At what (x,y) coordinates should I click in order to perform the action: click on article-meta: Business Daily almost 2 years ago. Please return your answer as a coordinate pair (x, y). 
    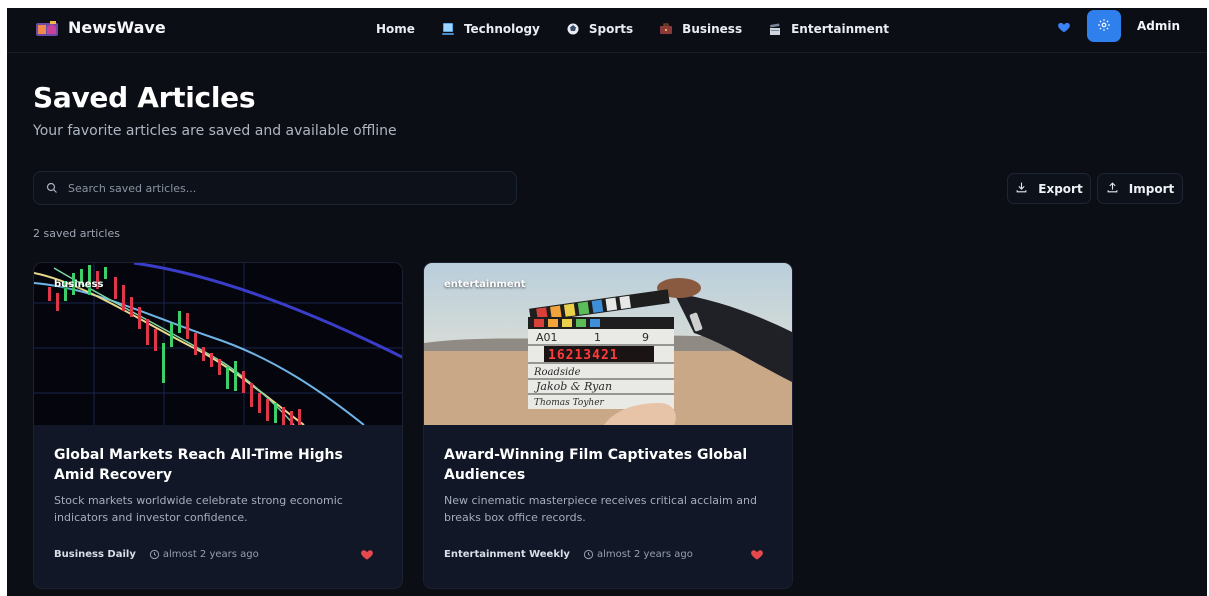
    Looking at the image, I should click on (220, 554).